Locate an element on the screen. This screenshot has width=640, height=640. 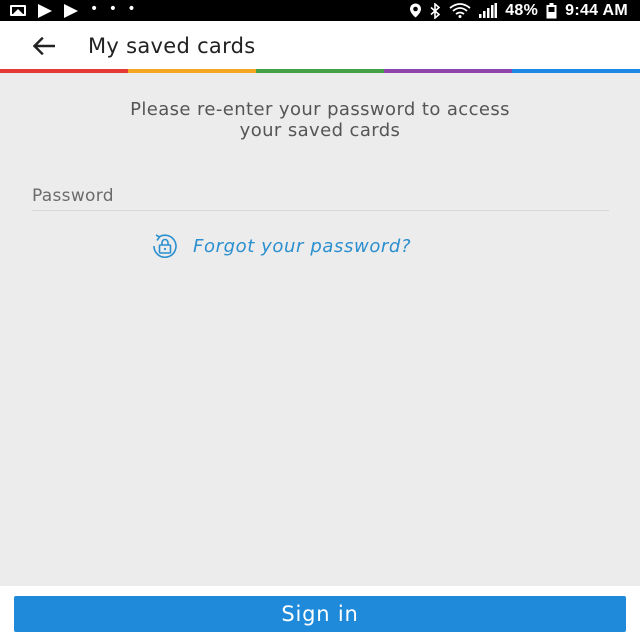
clock: 9:44 AM is located at coordinates (596, 10).